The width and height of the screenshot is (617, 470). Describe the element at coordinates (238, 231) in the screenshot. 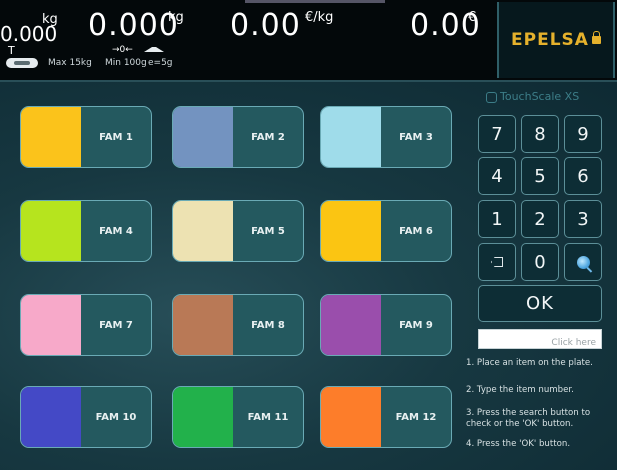

I see `fam-button-5: FAM 5` at that location.